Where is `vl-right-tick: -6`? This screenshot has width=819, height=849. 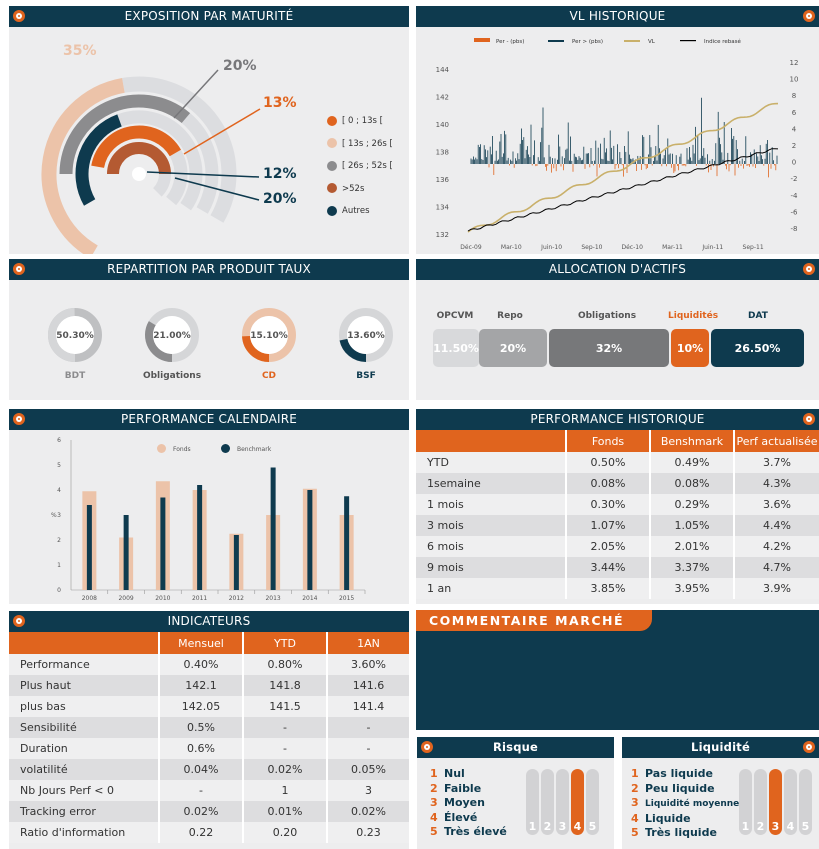 vl-right-tick: -6 is located at coordinates (795, 212).